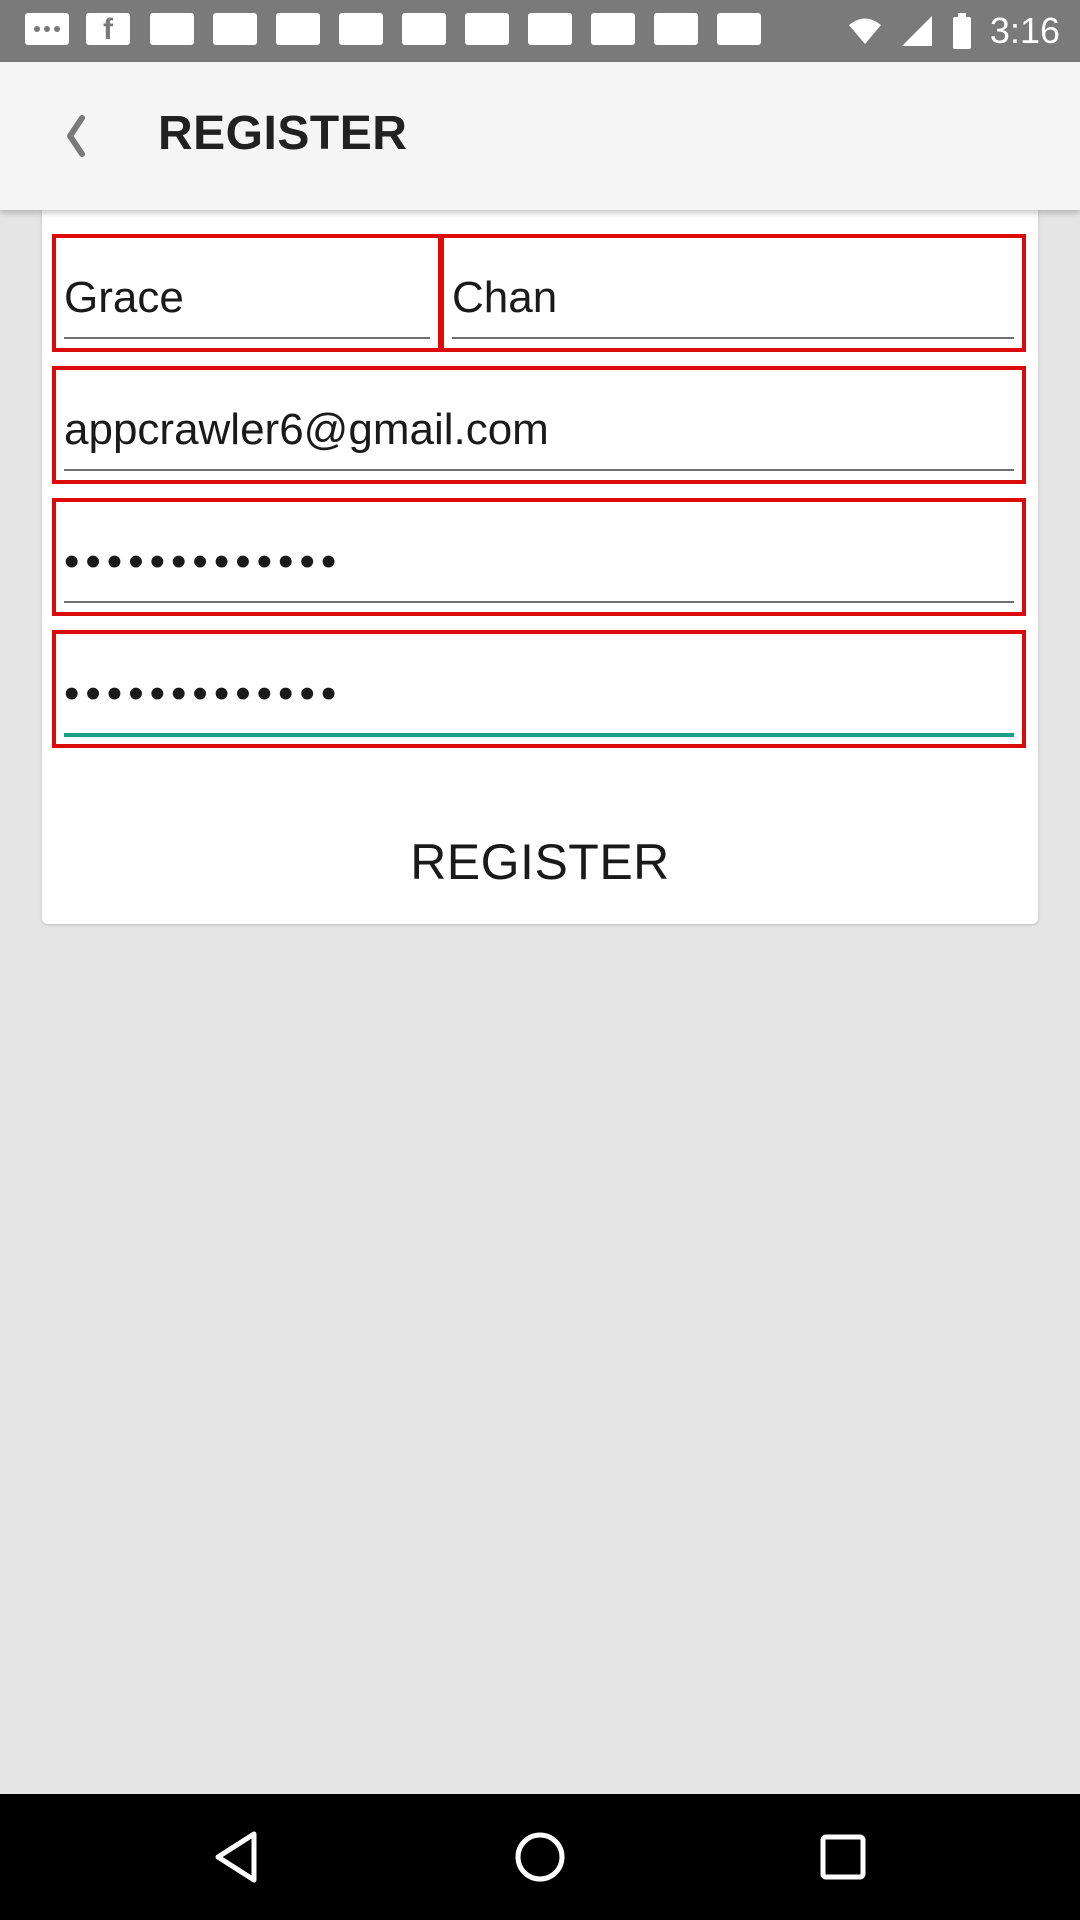  Describe the element at coordinates (539, 695) in the screenshot. I see `confirm-password-input: •••••••••••••` at that location.